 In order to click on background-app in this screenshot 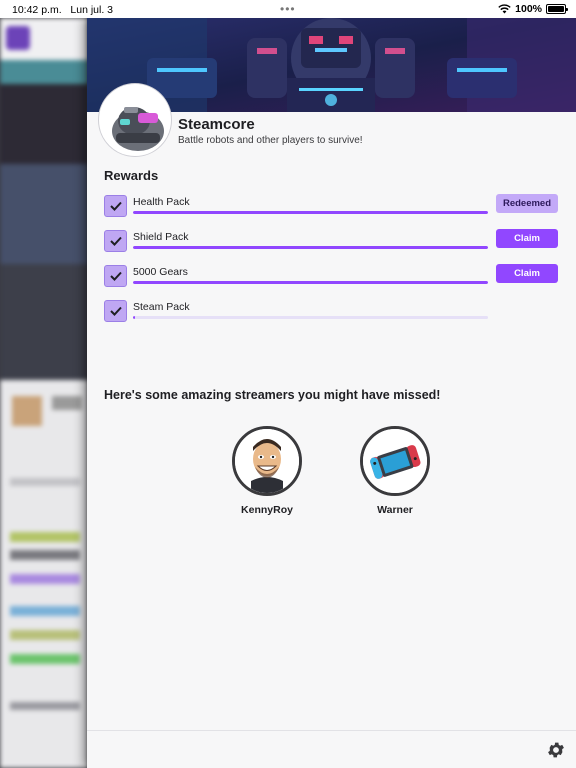, I will do `click(44, 393)`.